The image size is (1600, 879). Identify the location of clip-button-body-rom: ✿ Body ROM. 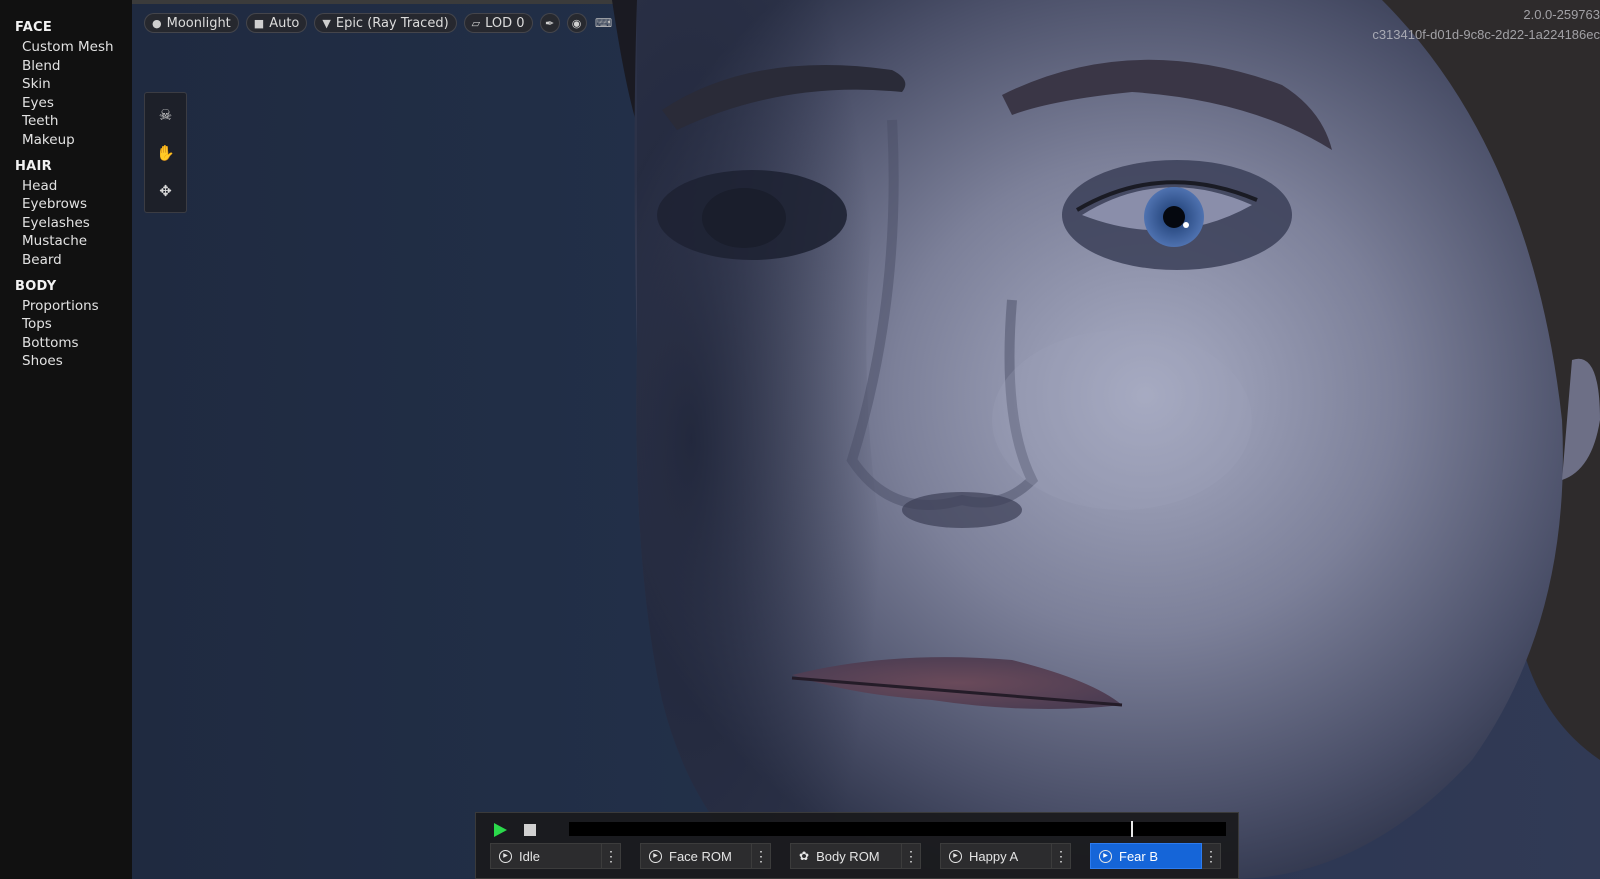
(846, 856).